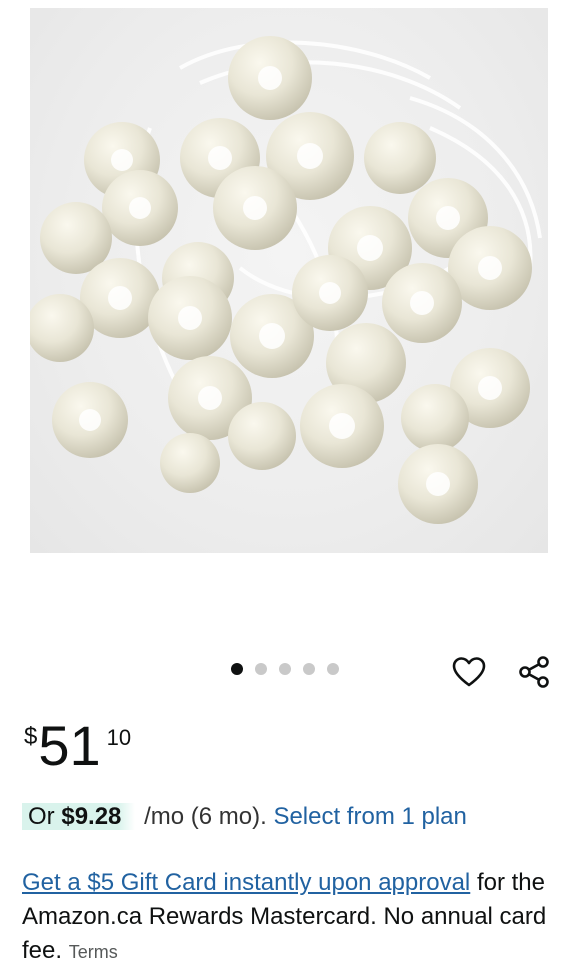 The width and height of the screenshot is (576, 960). Describe the element at coordinates (31, 736) in the screenshot. I see `price-currency: $` at that location.